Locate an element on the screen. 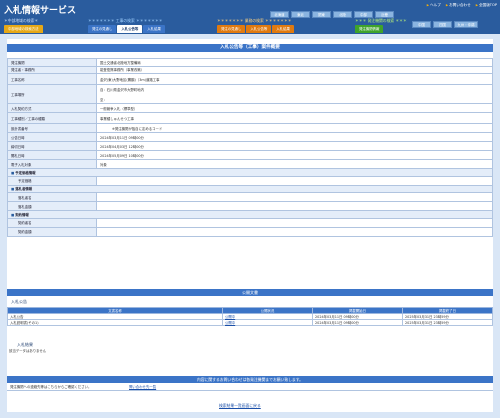 This screenshot has width=500, height=418. detail-value: 対象 is located at coordinates (294, 164).